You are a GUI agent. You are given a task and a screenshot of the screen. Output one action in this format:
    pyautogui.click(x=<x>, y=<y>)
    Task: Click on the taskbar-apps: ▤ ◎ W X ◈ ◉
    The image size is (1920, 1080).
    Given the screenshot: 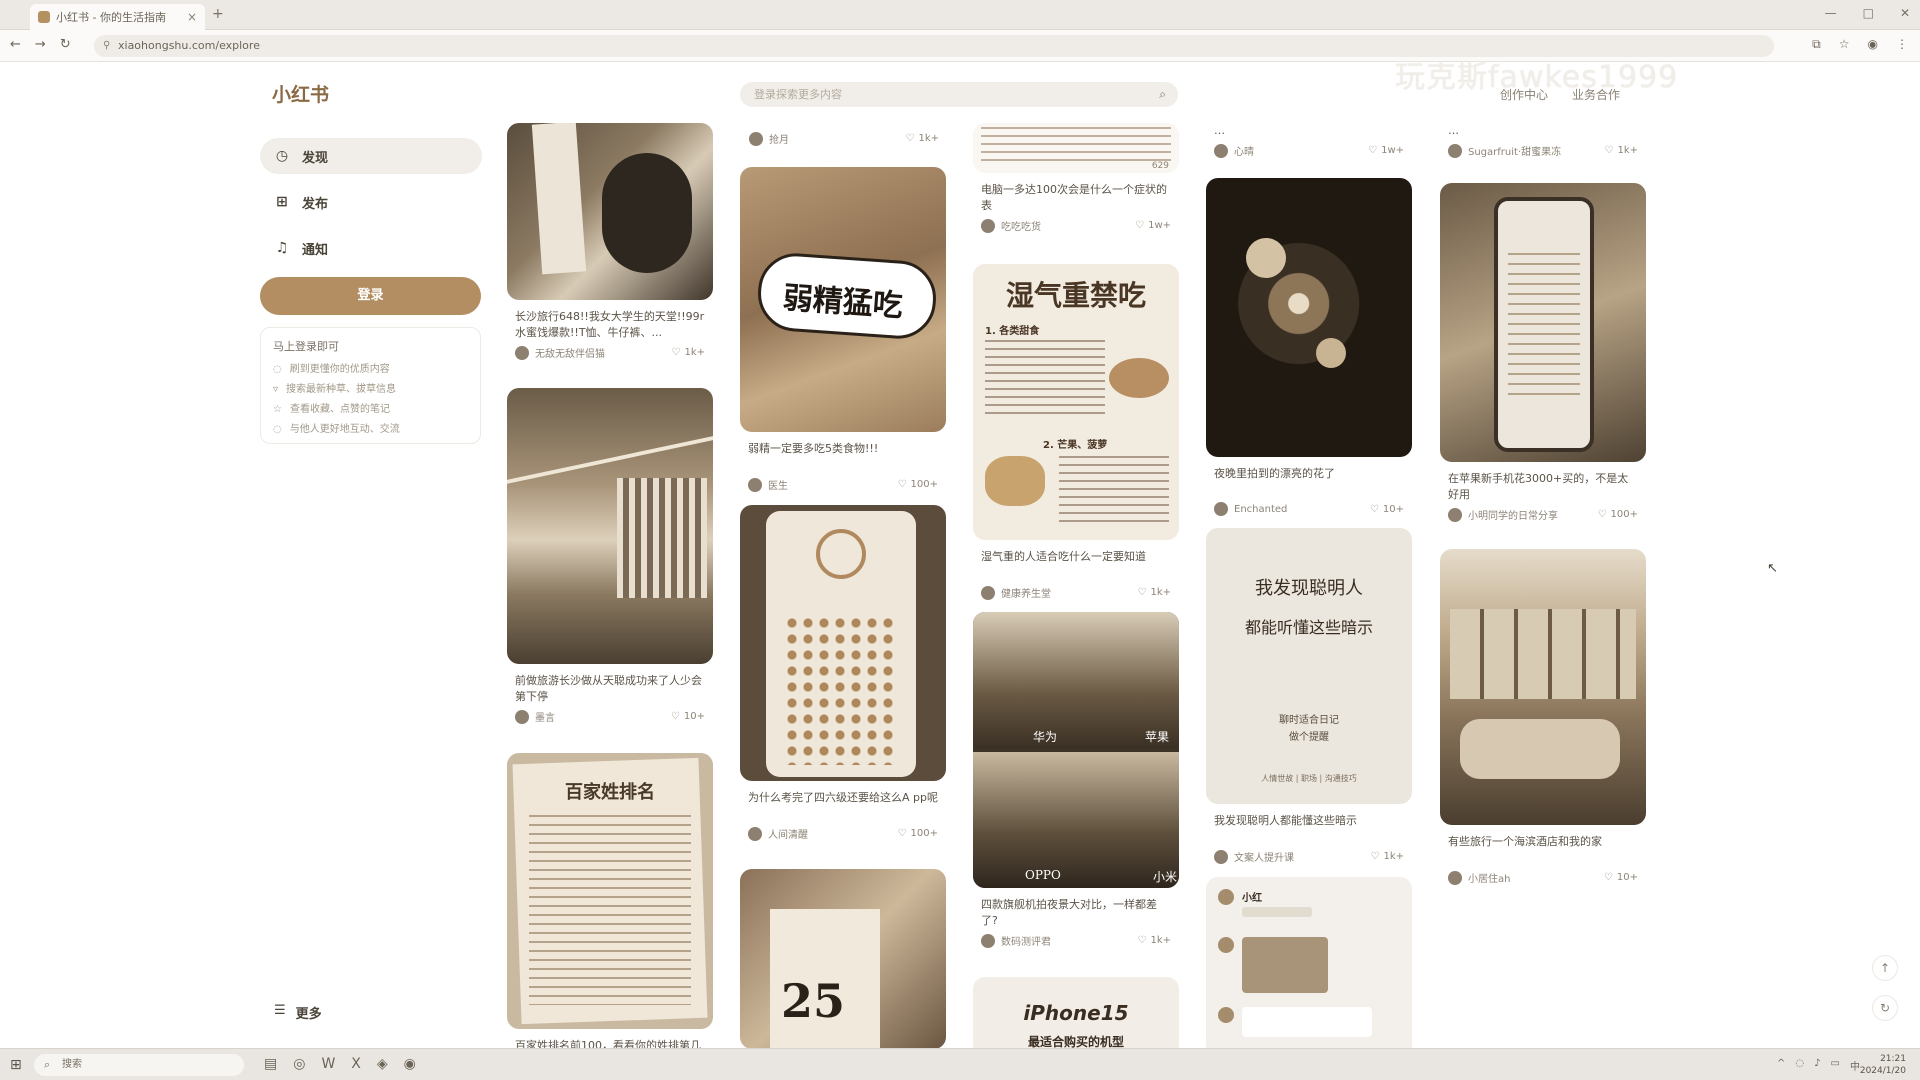 What is the action you would take?
    pyautogui.click(x=340, y=1064)
    